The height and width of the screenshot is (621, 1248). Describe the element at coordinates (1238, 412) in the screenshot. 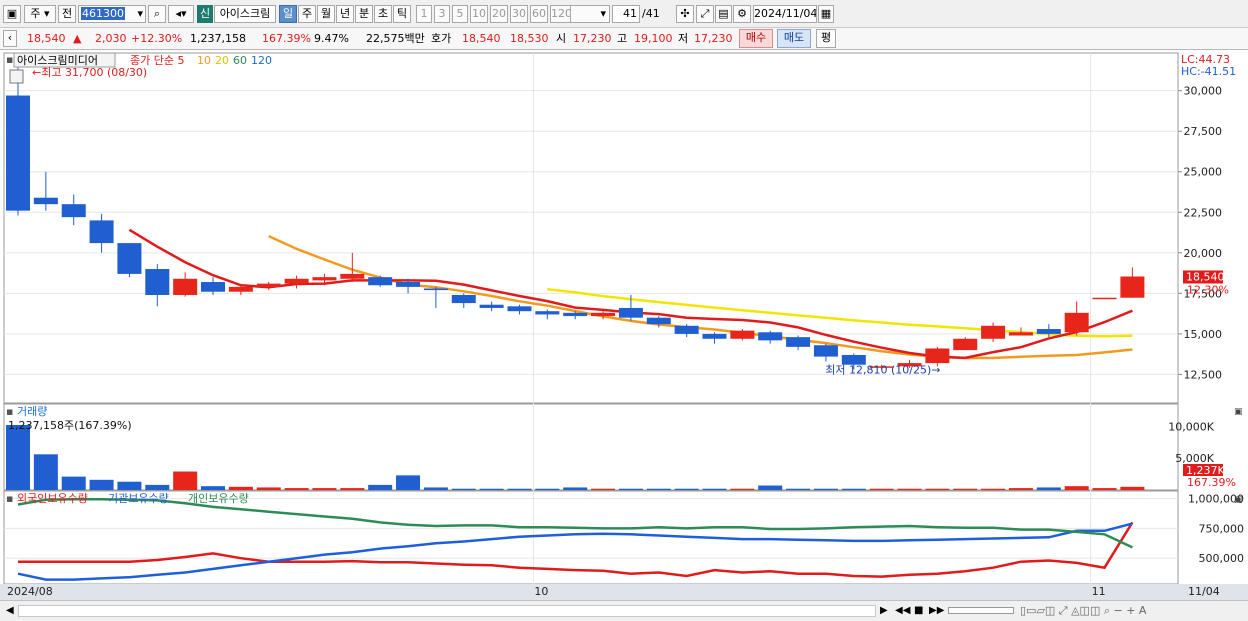

I see `pane-close-icon: ▣` at that location.